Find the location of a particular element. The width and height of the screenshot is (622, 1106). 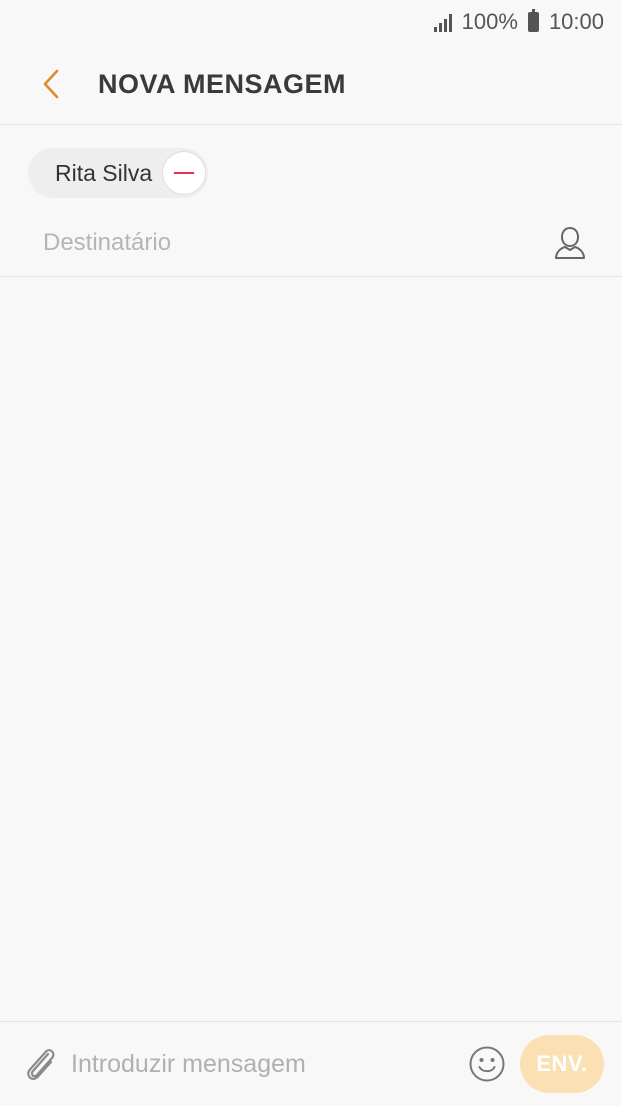

recipient-chip: Rita Silva is located at coordinates (118, 173).